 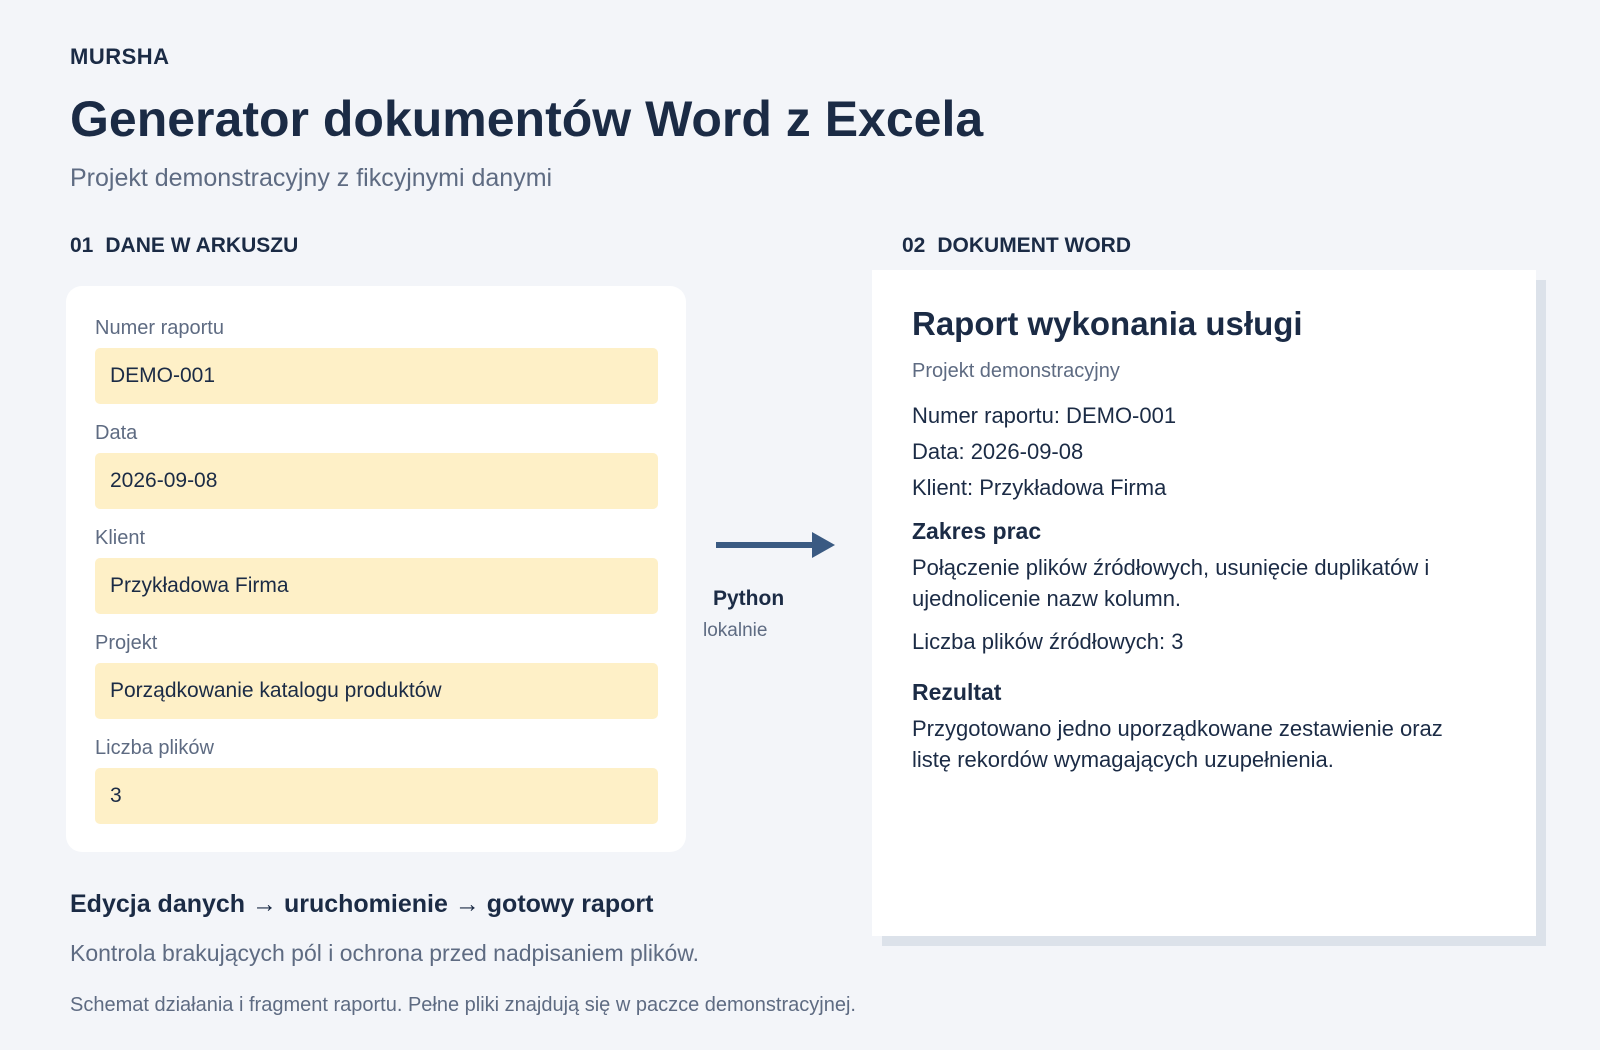 I want to click on field-label: Numer raportu, so click(x=159, y=328).